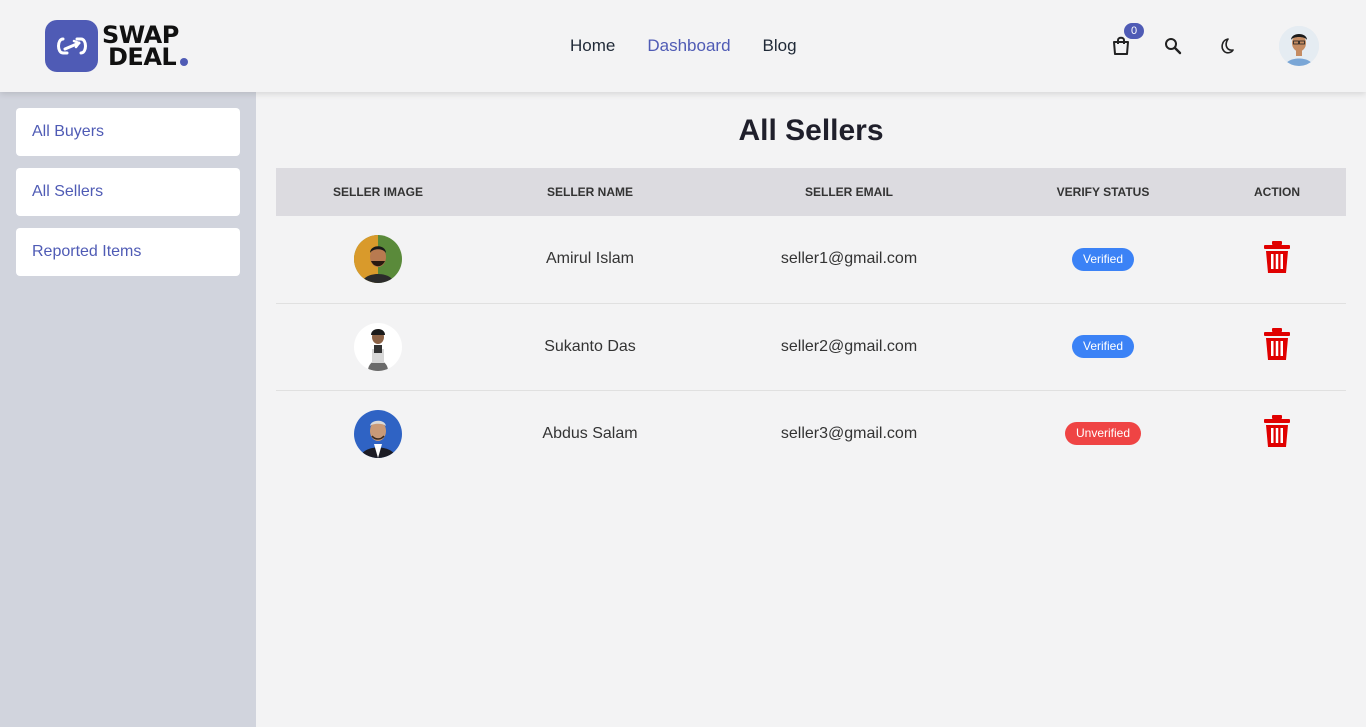 The image size is (1366, 727). I want to click on brand-logo: SWAP DEAL, so click(117, 46).